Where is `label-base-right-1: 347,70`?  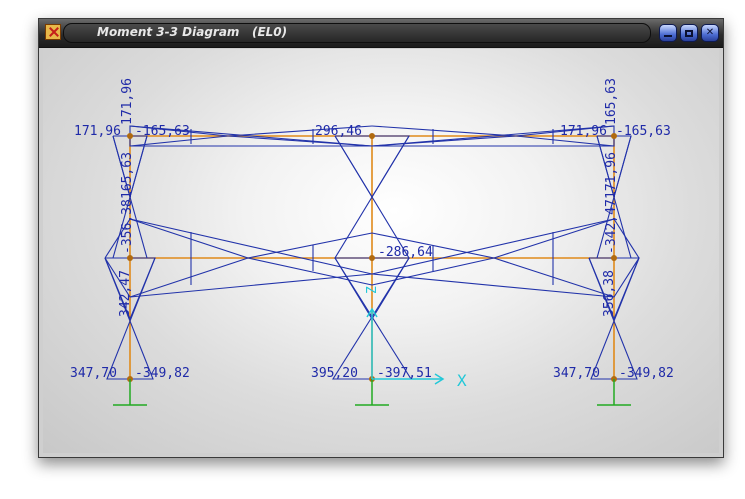
label-base-right-1: 347,70 is located at coordinates (576, 373).